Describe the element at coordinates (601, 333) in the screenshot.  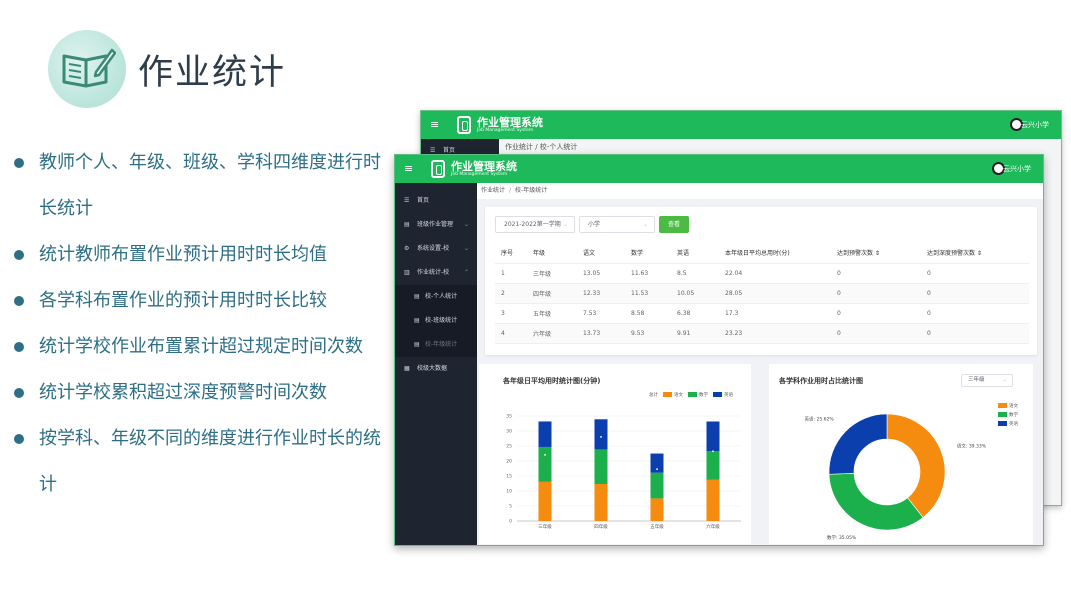
I see `table-cell: 13.73` at that location.